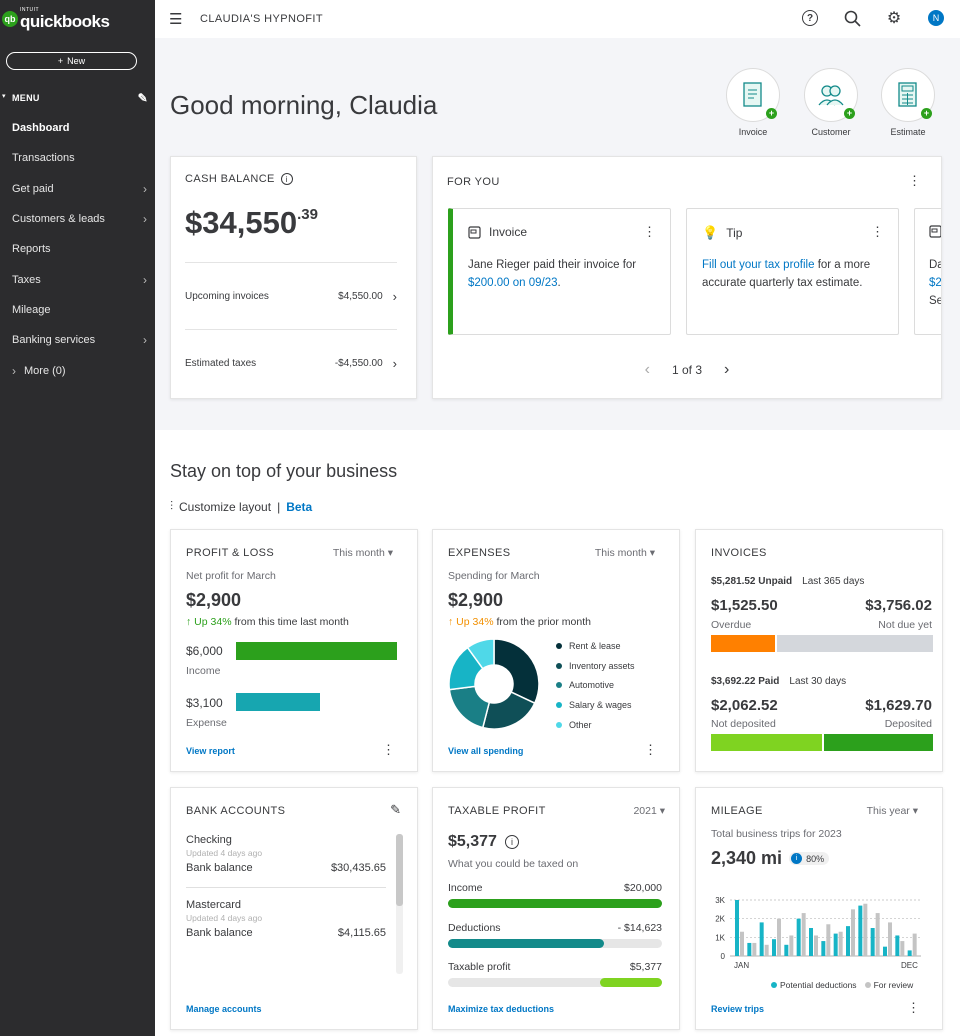 The height and width of the screenshot is (1036, 960). I want to click on view-all-spending-link: View all spending, so click(485, 751).